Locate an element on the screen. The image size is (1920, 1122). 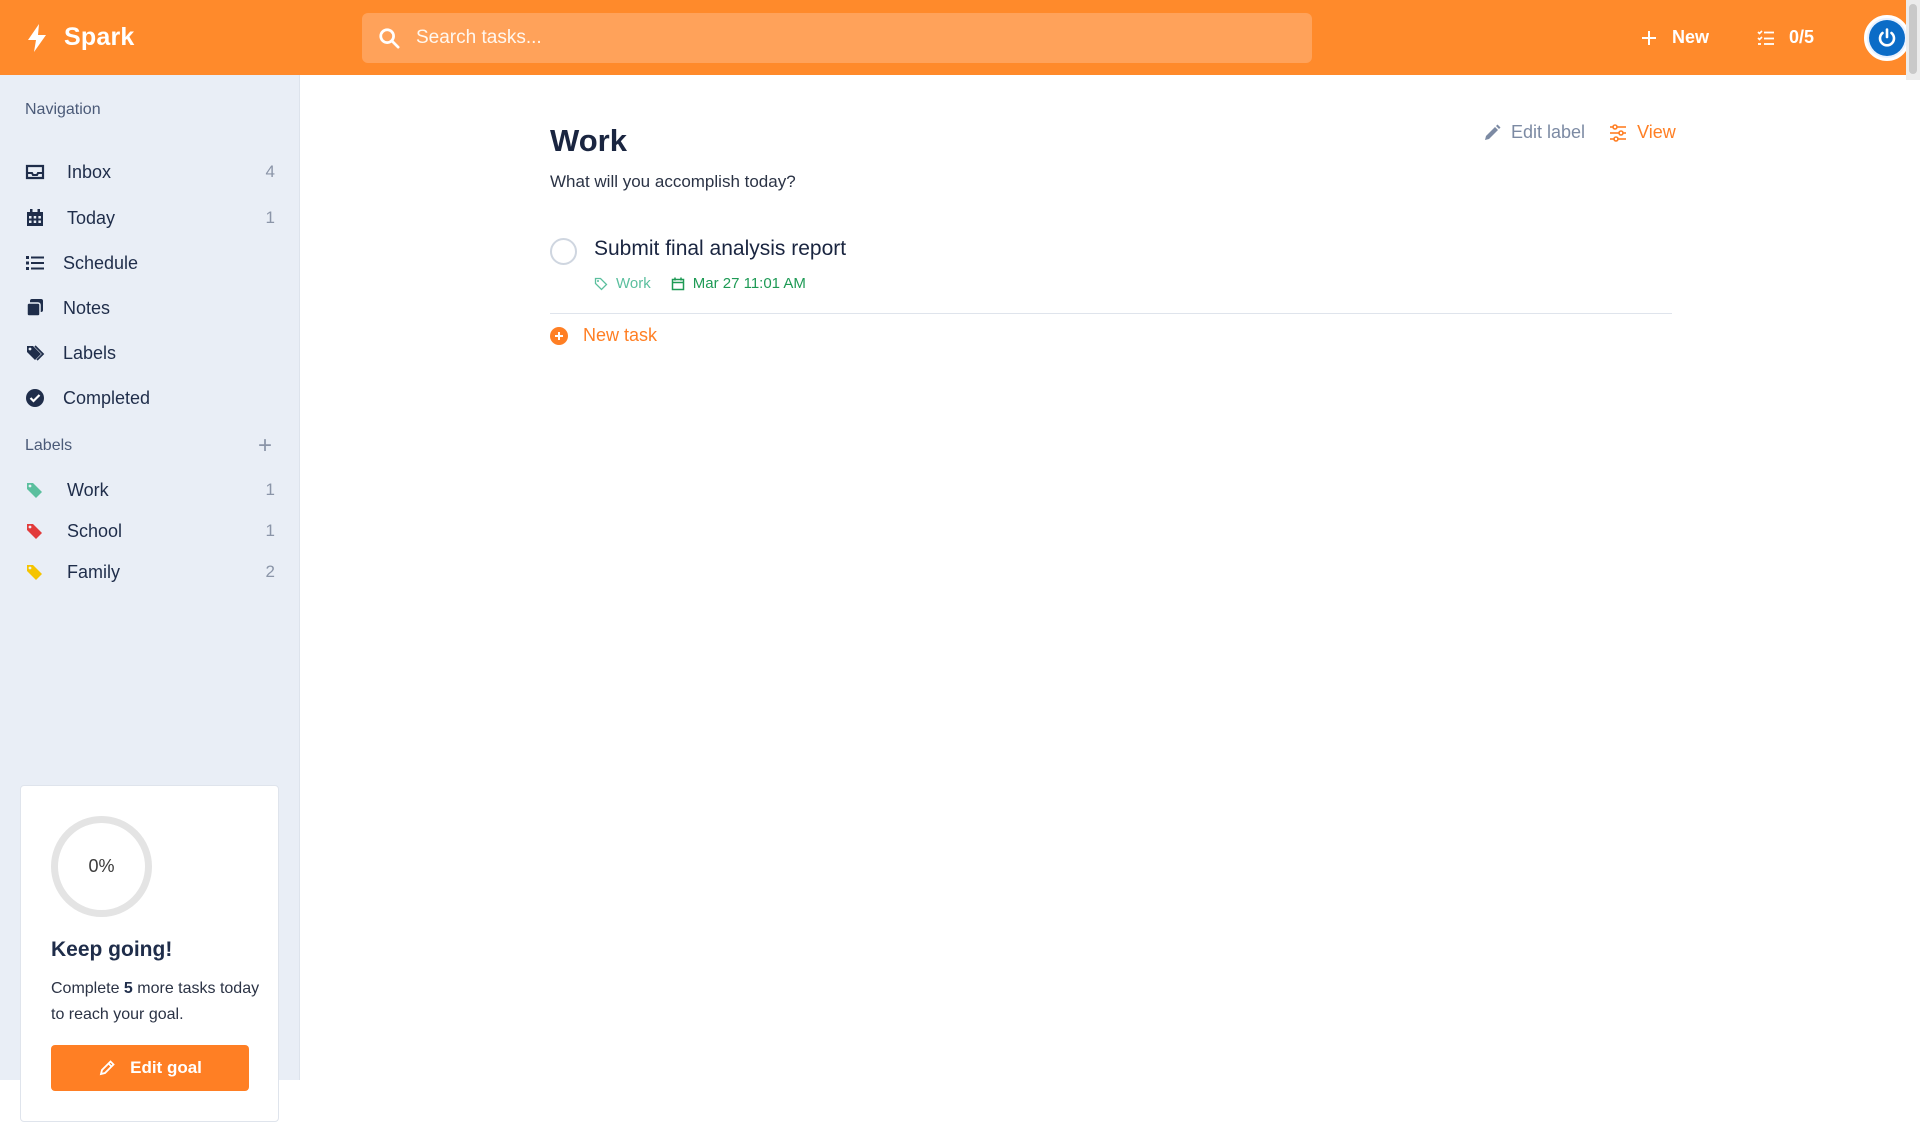
calendar-icon is located at coordinates (35, 218).